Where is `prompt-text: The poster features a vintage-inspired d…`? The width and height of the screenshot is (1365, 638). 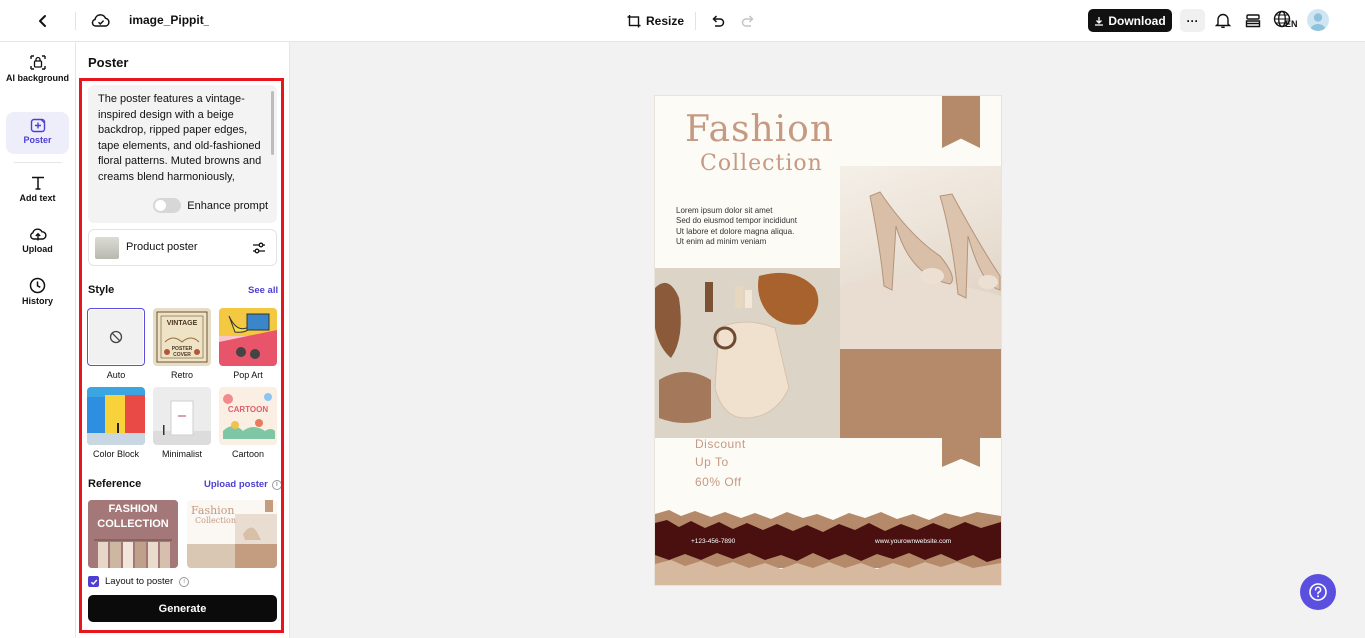 prompt-text: The poster features a vintage-inspired d… is located at coordinates (181, 139).